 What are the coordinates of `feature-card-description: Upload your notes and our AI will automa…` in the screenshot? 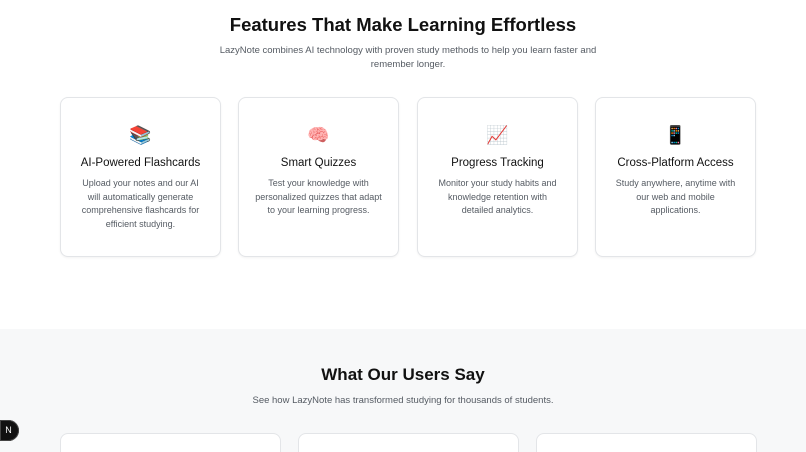 It's located at (140, 203).